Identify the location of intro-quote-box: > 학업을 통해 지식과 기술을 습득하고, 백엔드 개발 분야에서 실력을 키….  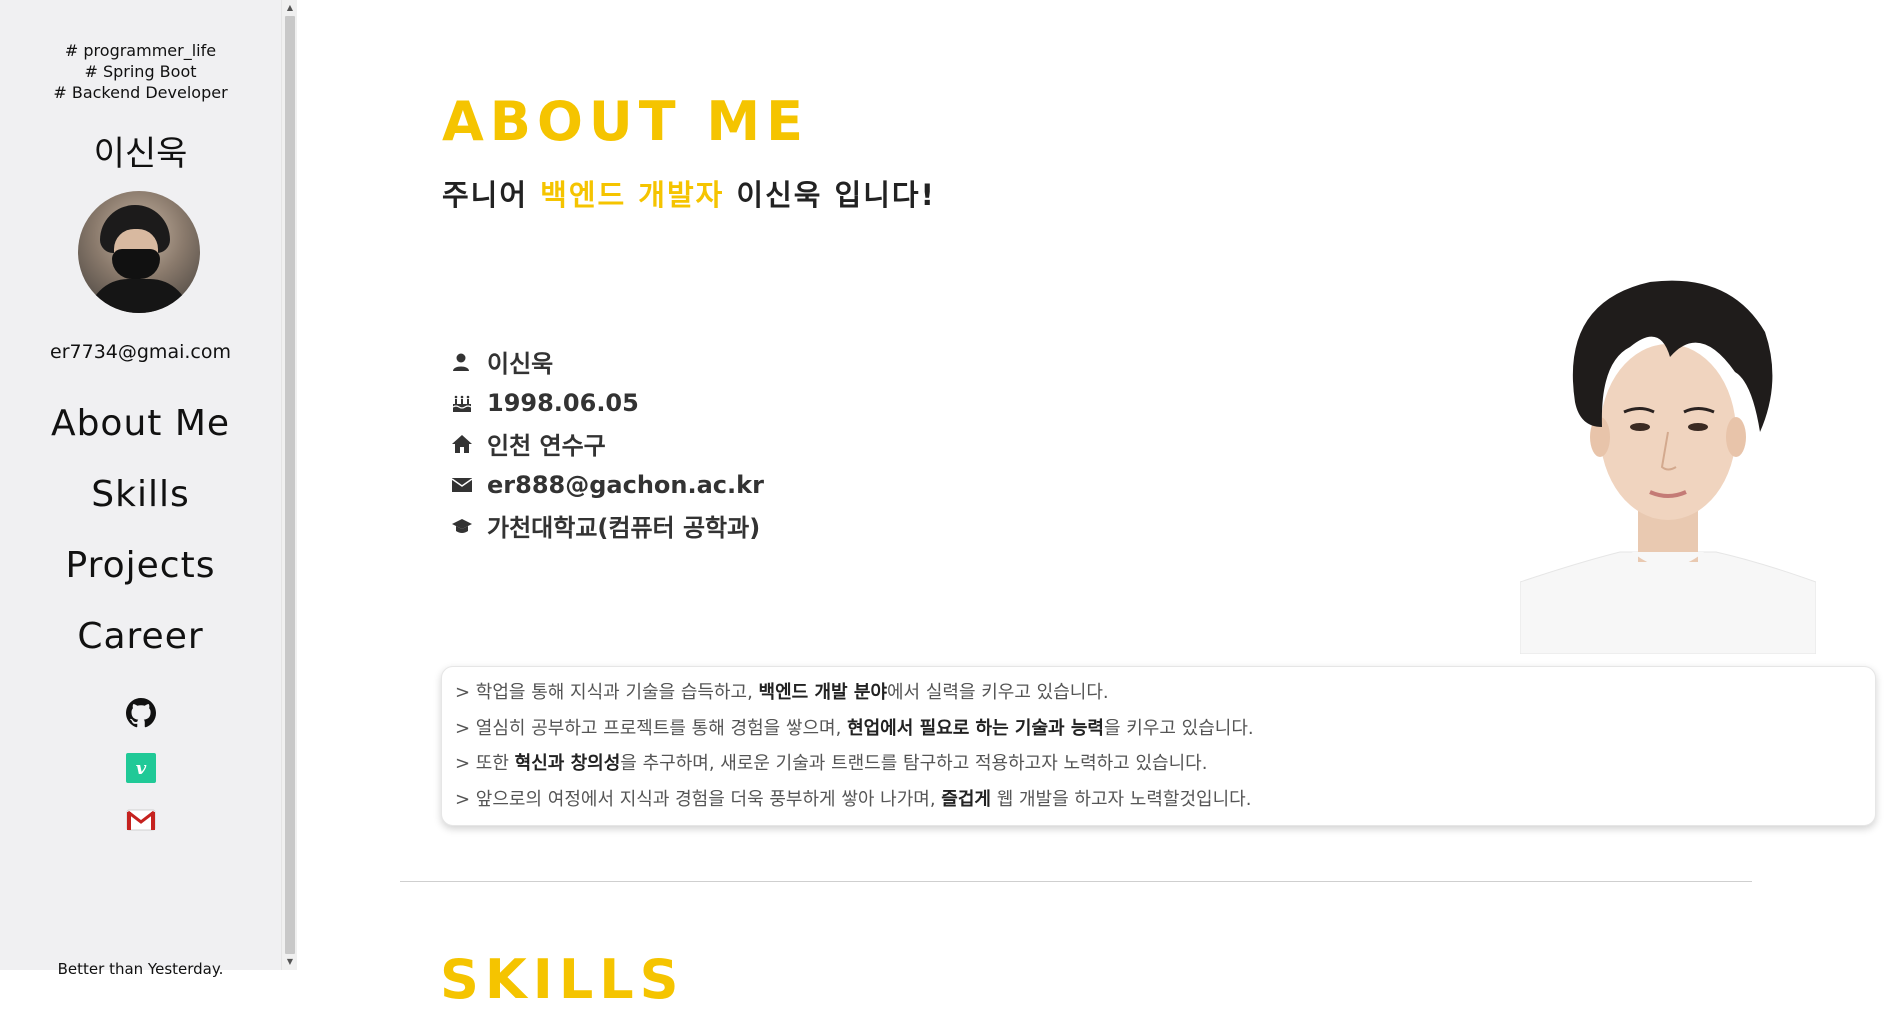
(1158, 746).